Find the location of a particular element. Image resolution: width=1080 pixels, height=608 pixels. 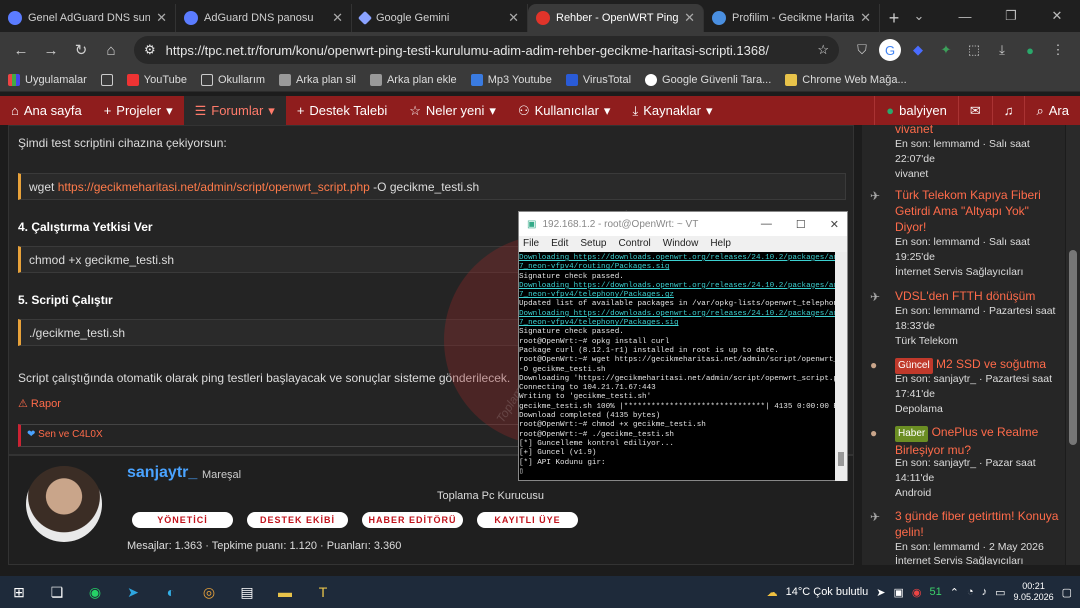

site-info-icon: ⚙ is located at coordinates (150, 50).